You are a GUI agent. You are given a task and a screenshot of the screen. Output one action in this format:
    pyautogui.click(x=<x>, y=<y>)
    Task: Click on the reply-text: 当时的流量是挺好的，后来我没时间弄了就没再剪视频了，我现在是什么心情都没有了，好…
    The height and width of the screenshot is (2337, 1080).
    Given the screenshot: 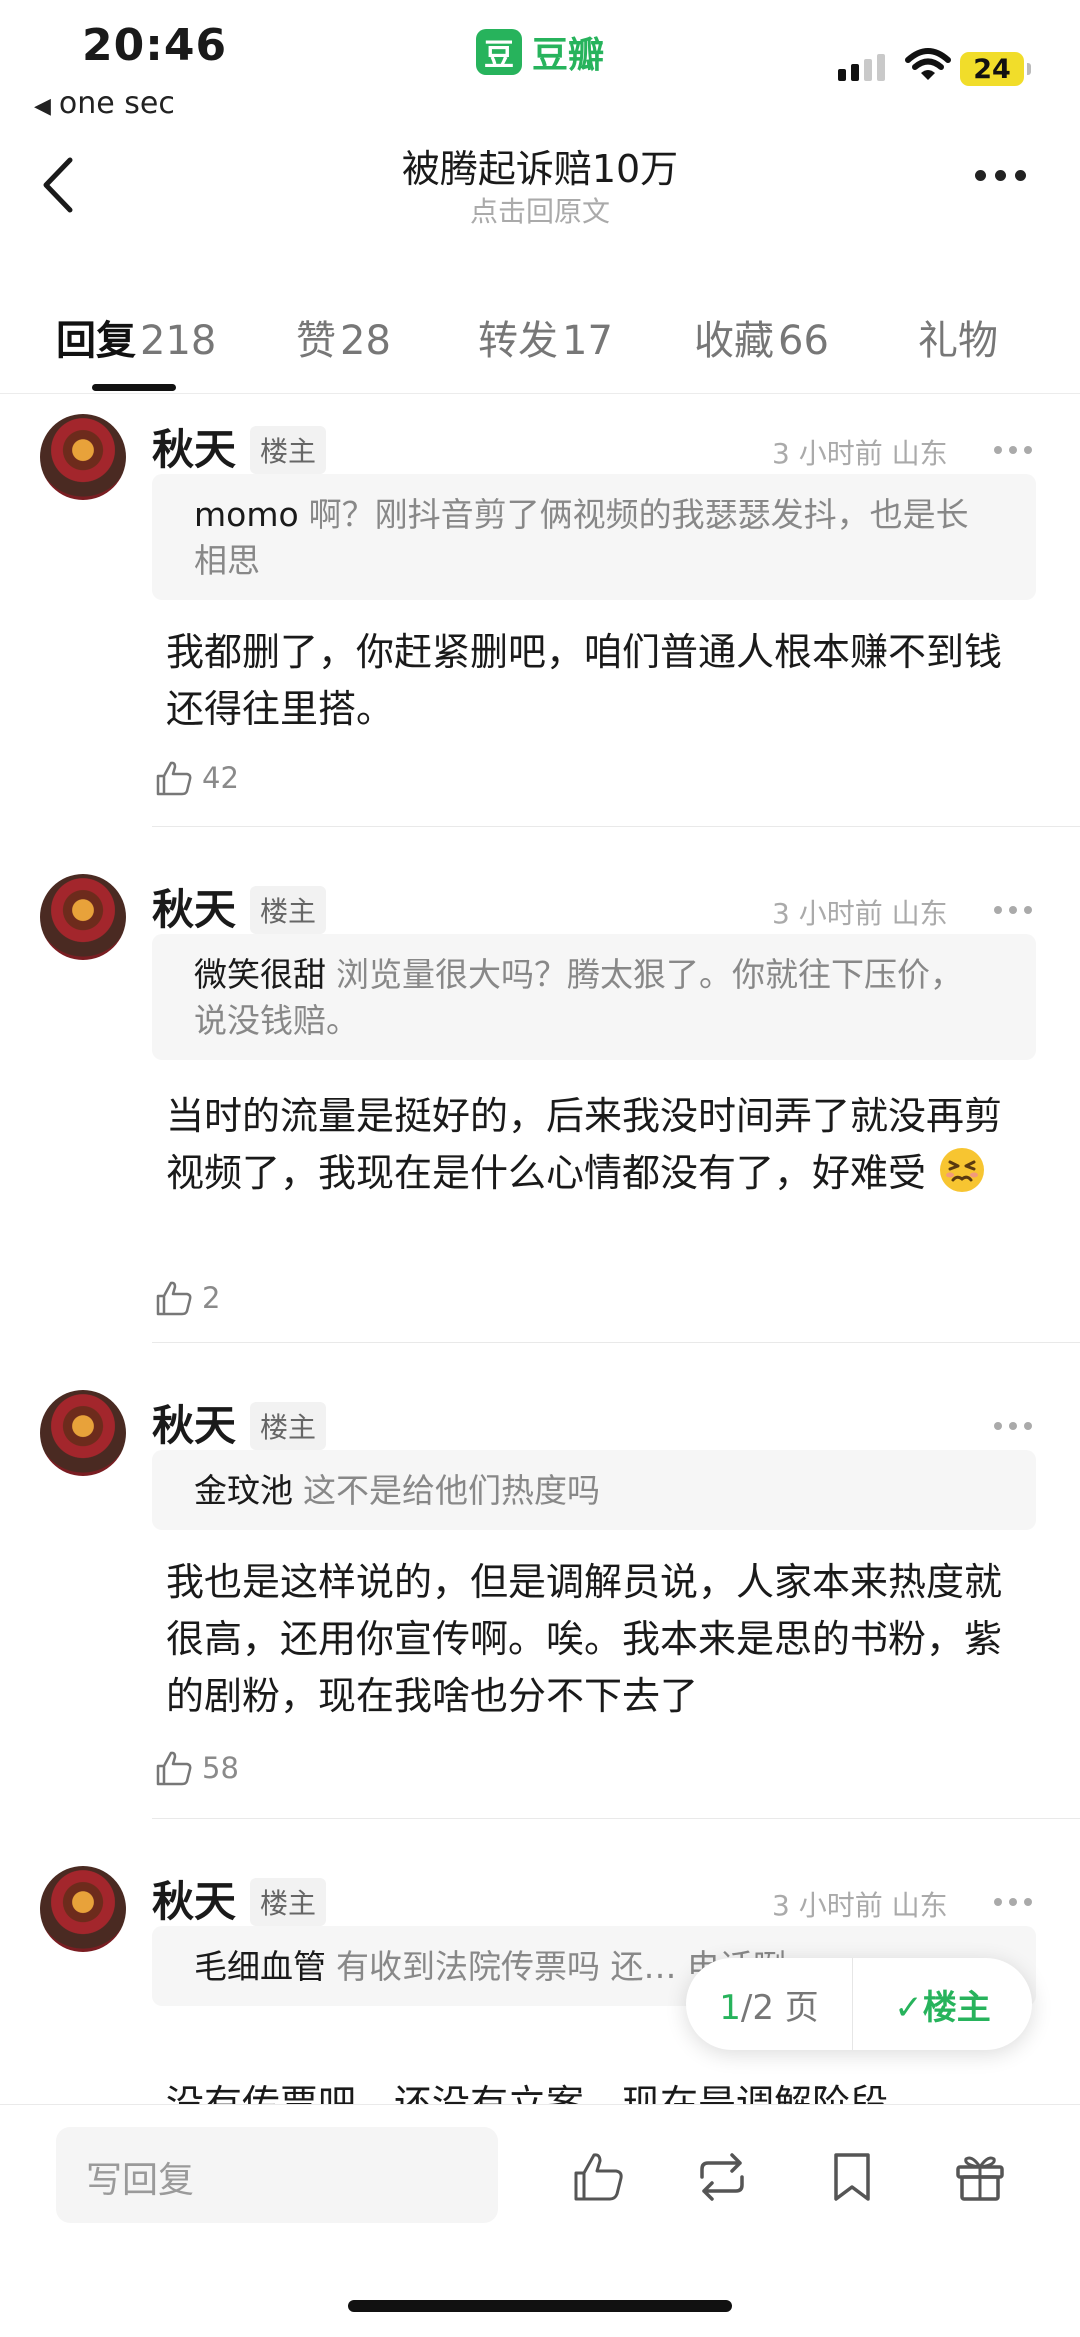 What is the action you would take?
    pyautogui.click(x=584, y=1144)
    